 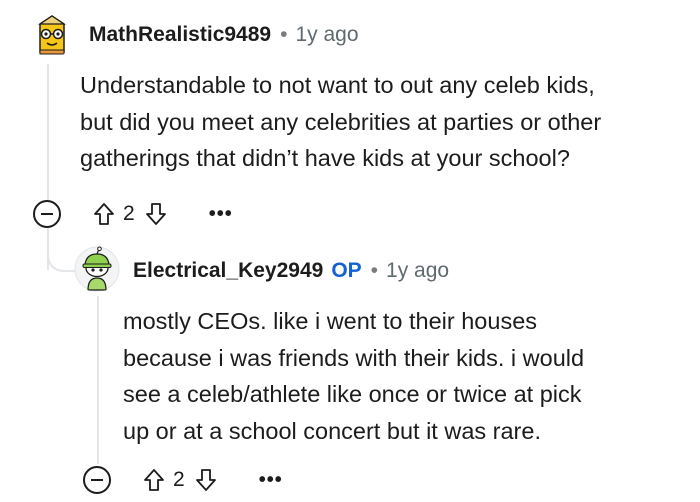 I want to click on op-badge: OP, so click(x=346, y=270).